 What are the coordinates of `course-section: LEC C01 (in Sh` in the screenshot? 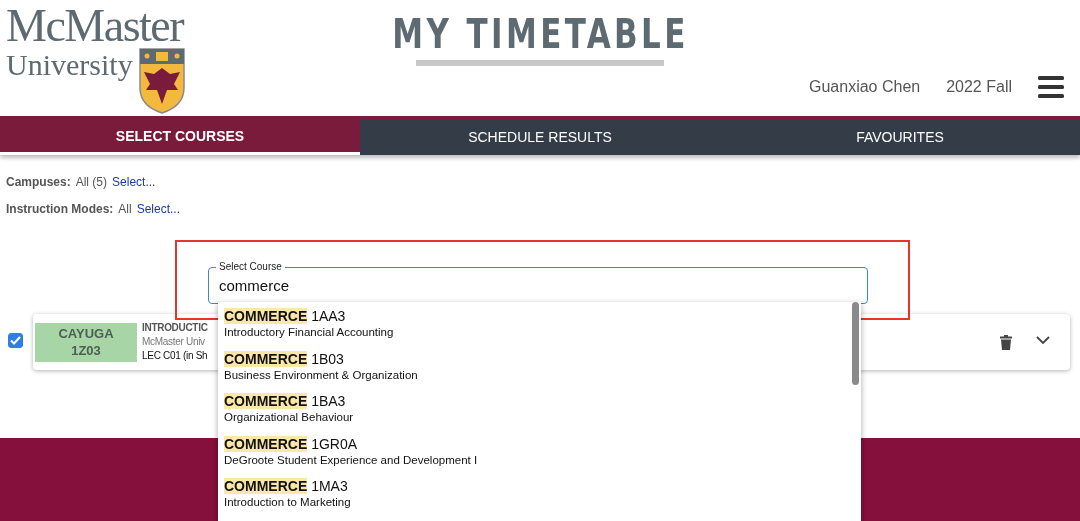 It's located at (175, 356).